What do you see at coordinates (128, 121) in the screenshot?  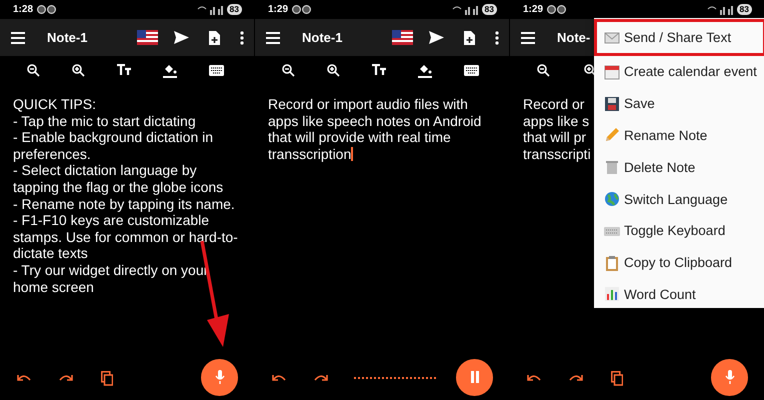 I see `note-text: - Tap the mic to start dictating` at bounding box center [128, 121].